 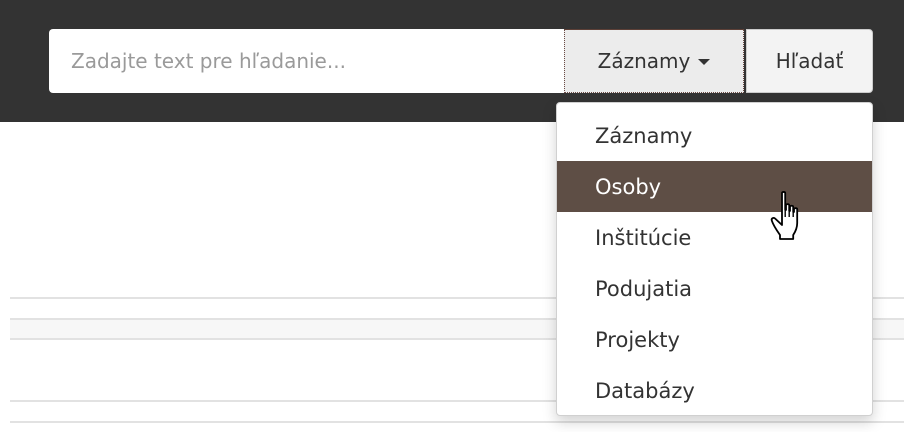 I want to click on hand-pointer-icon, so click(x=784, y=215).